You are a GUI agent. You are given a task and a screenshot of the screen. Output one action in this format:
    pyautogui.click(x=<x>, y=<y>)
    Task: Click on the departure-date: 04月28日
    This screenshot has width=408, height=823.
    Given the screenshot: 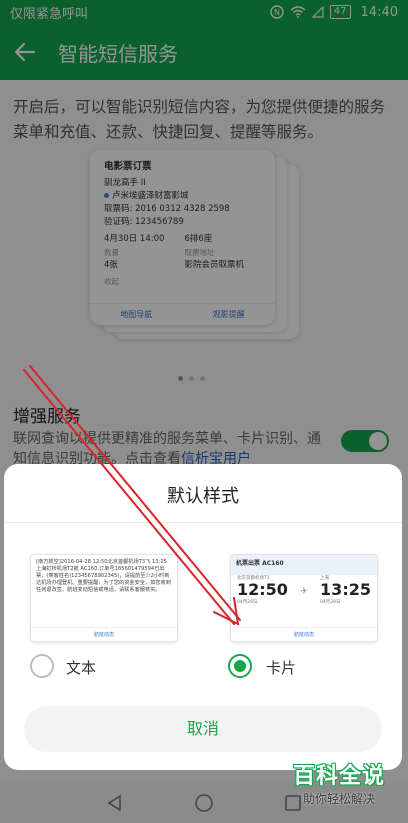 What is the action you would take?
    pyautogui.click(x=247, y=602)
    